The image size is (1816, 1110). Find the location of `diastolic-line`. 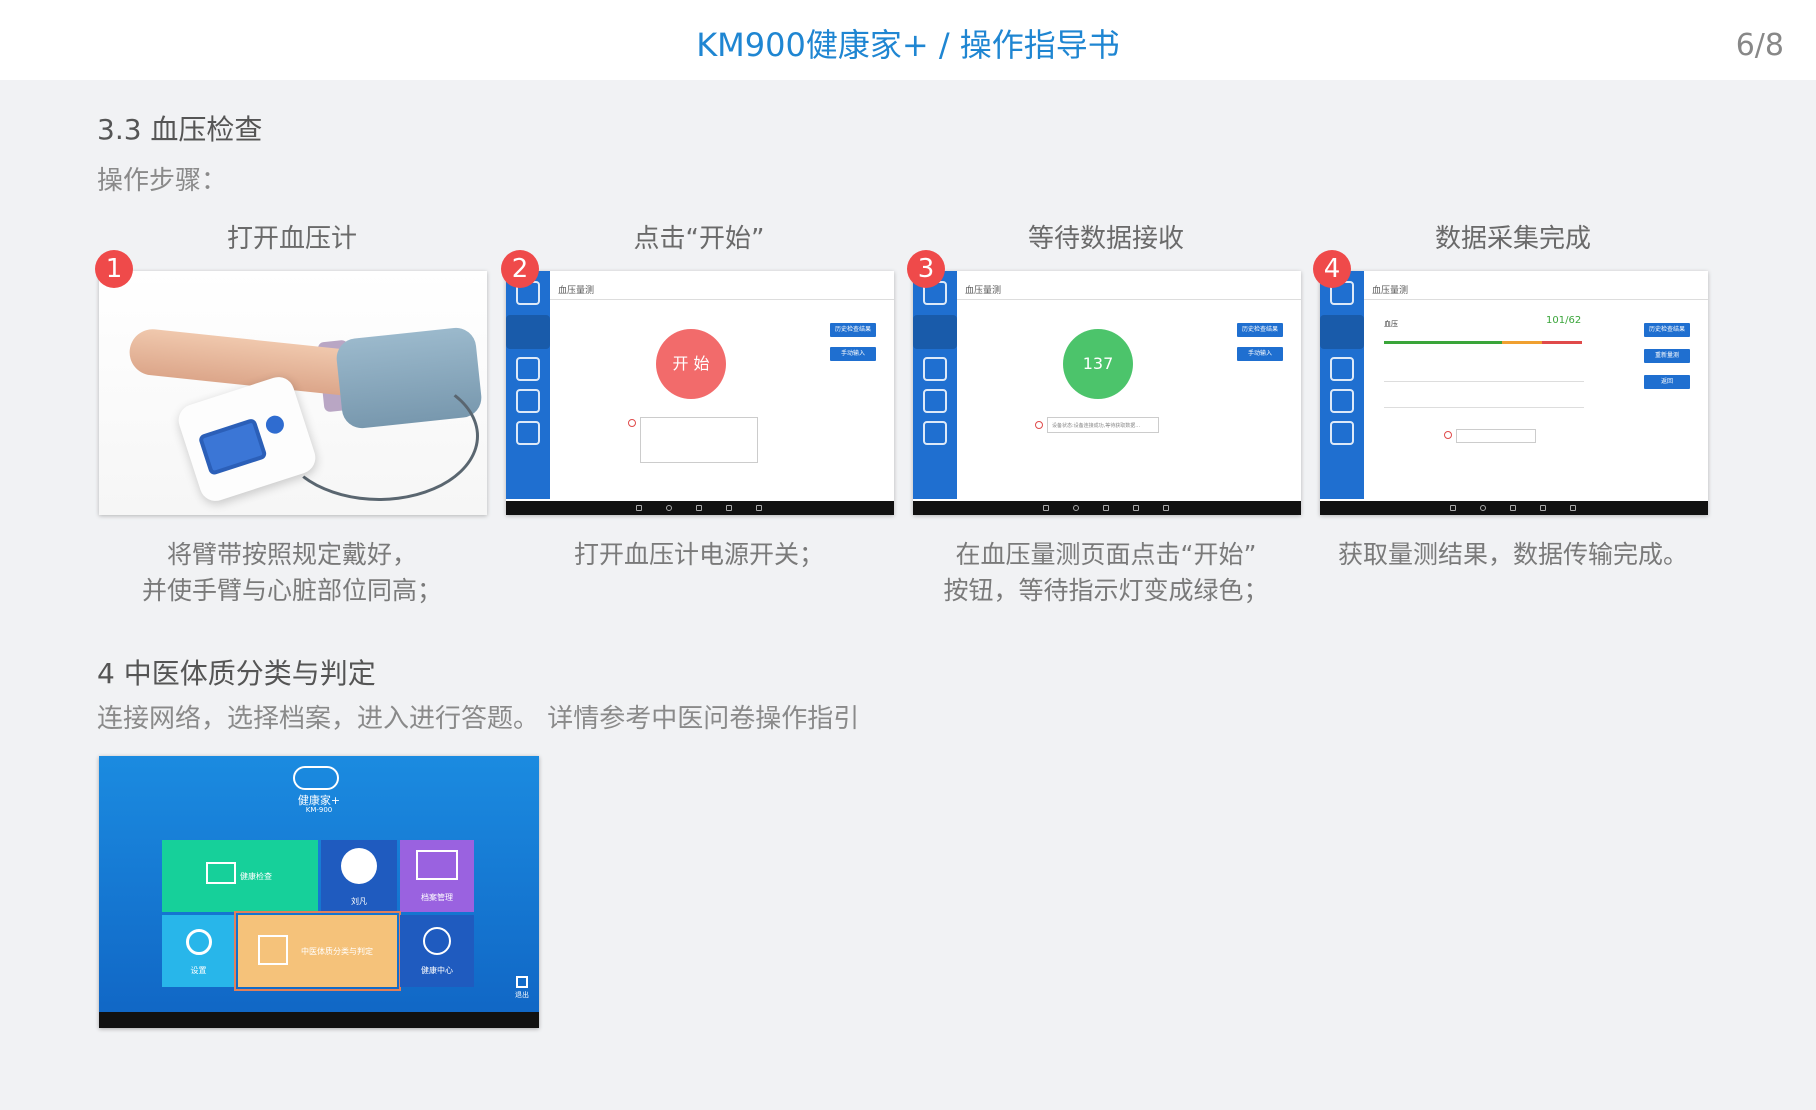

diastolic-line is located at coordinates (1484, 407).